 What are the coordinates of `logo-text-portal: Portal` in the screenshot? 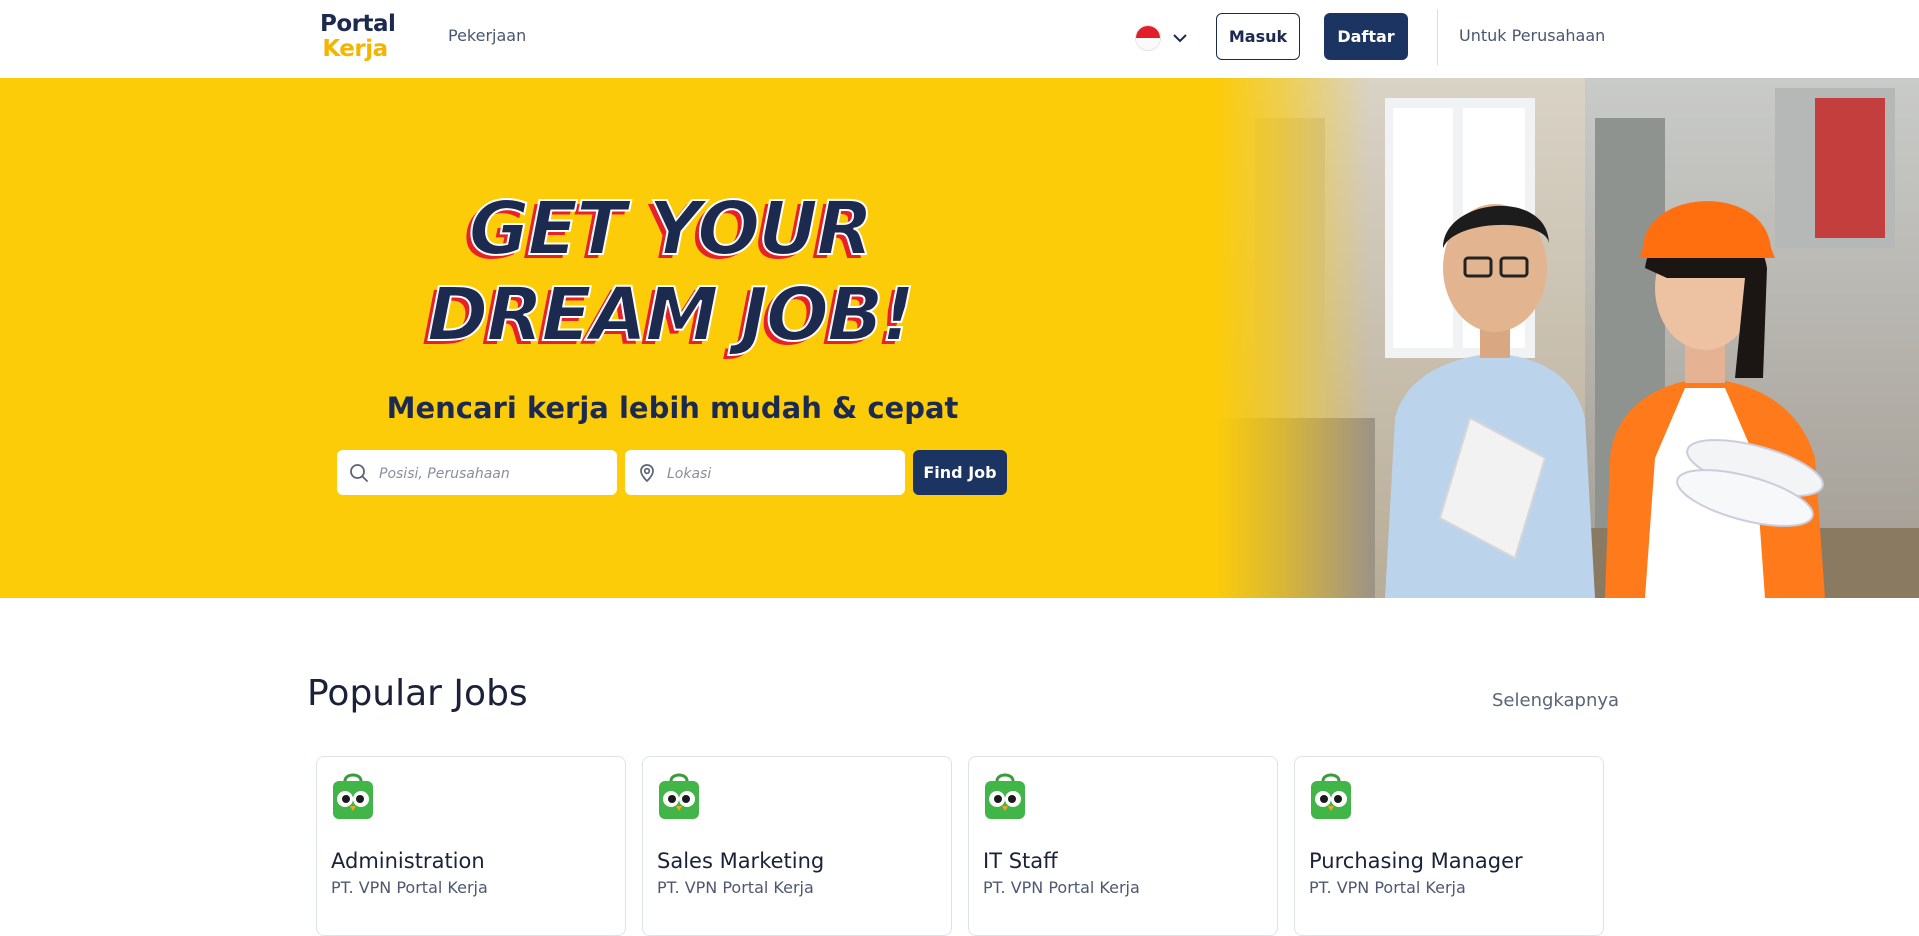 It's located at (358, 24).